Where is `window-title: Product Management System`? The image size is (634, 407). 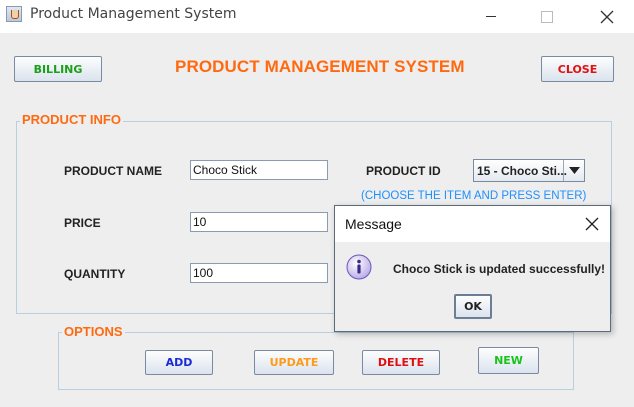 window-title: Product Management System is located at coordinates (133, 14).